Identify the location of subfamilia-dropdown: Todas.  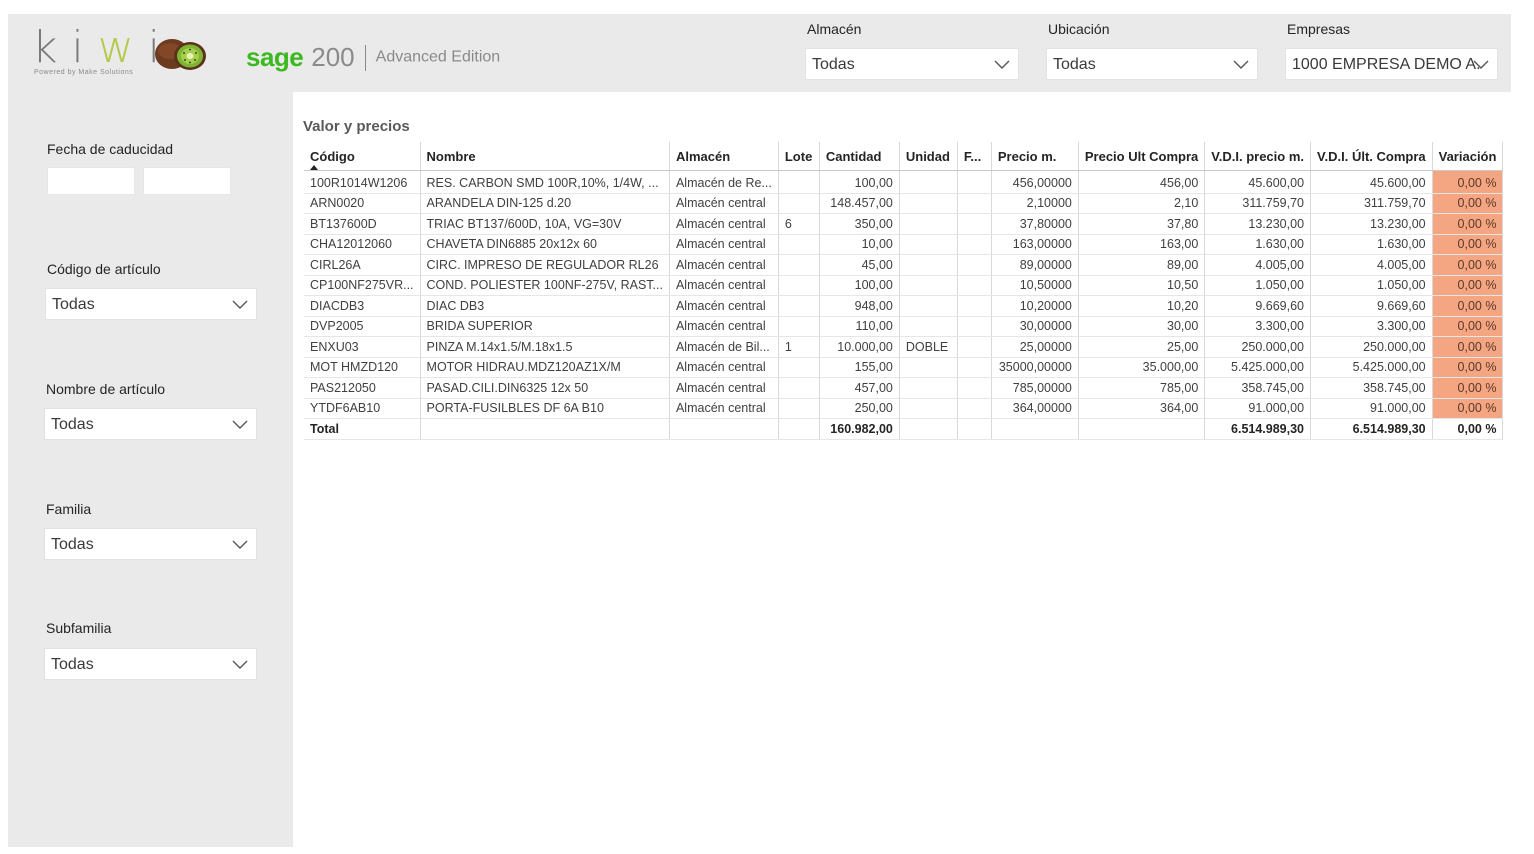
(150, 664).